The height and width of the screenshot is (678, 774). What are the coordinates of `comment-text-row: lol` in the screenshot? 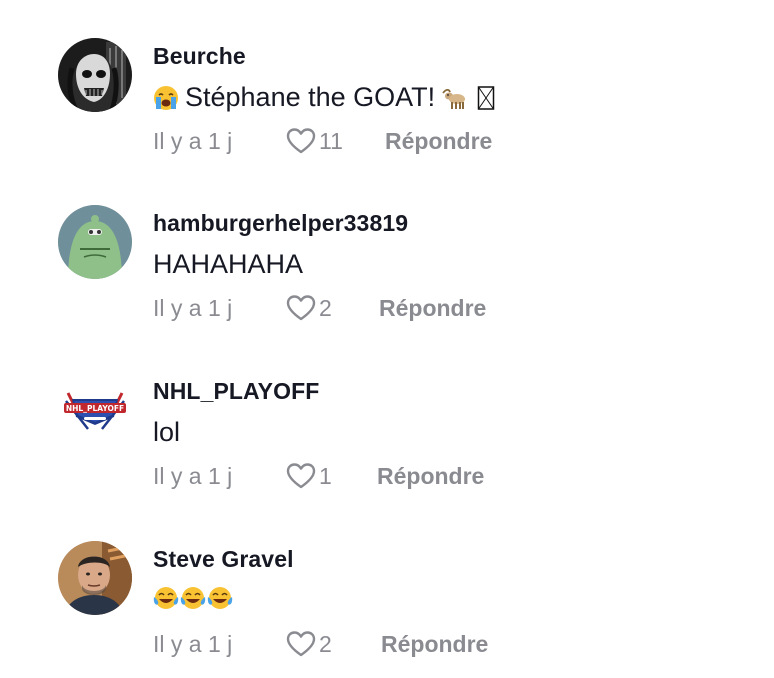 It's located at (166, 432).